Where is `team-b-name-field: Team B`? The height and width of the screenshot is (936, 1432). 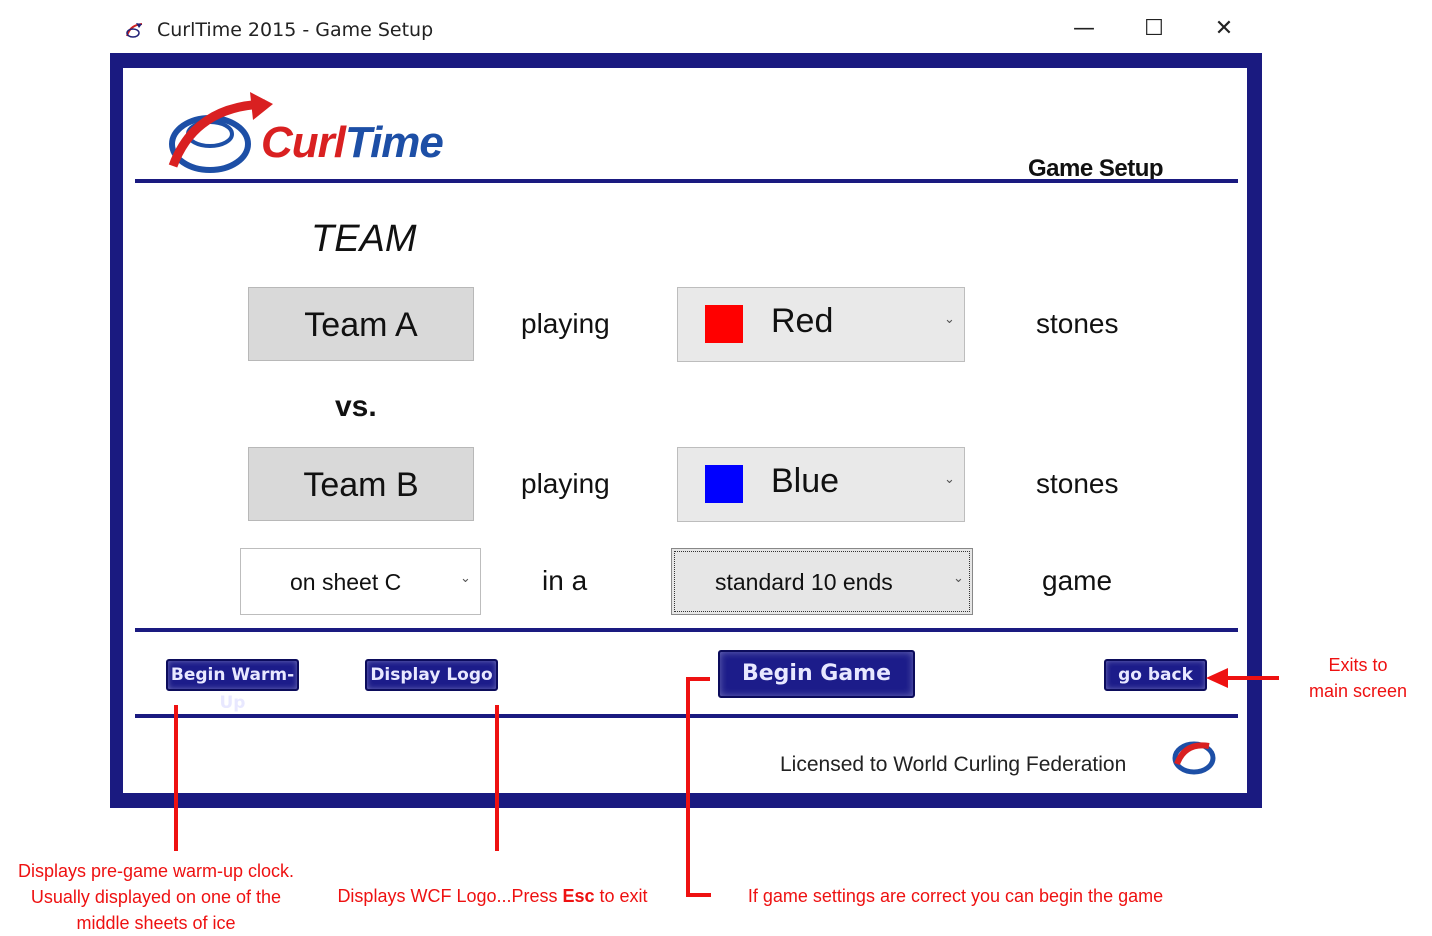
team-b-name-field: Team B is located at coordinates (361, 484).